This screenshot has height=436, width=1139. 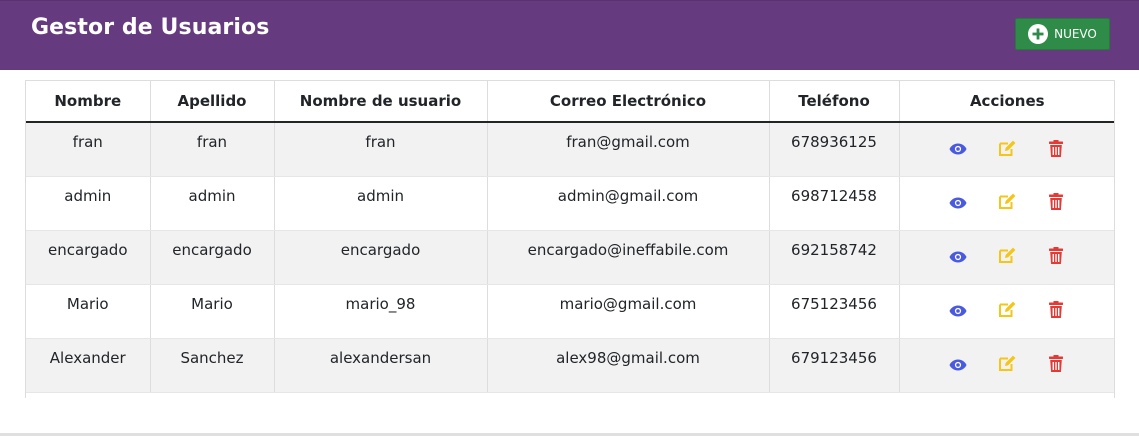 What do you see at coordinates (628, 257) in the screenshot?
I see `cell-correo: encargado@ineffabile.com` at bounding box center [628, 257].